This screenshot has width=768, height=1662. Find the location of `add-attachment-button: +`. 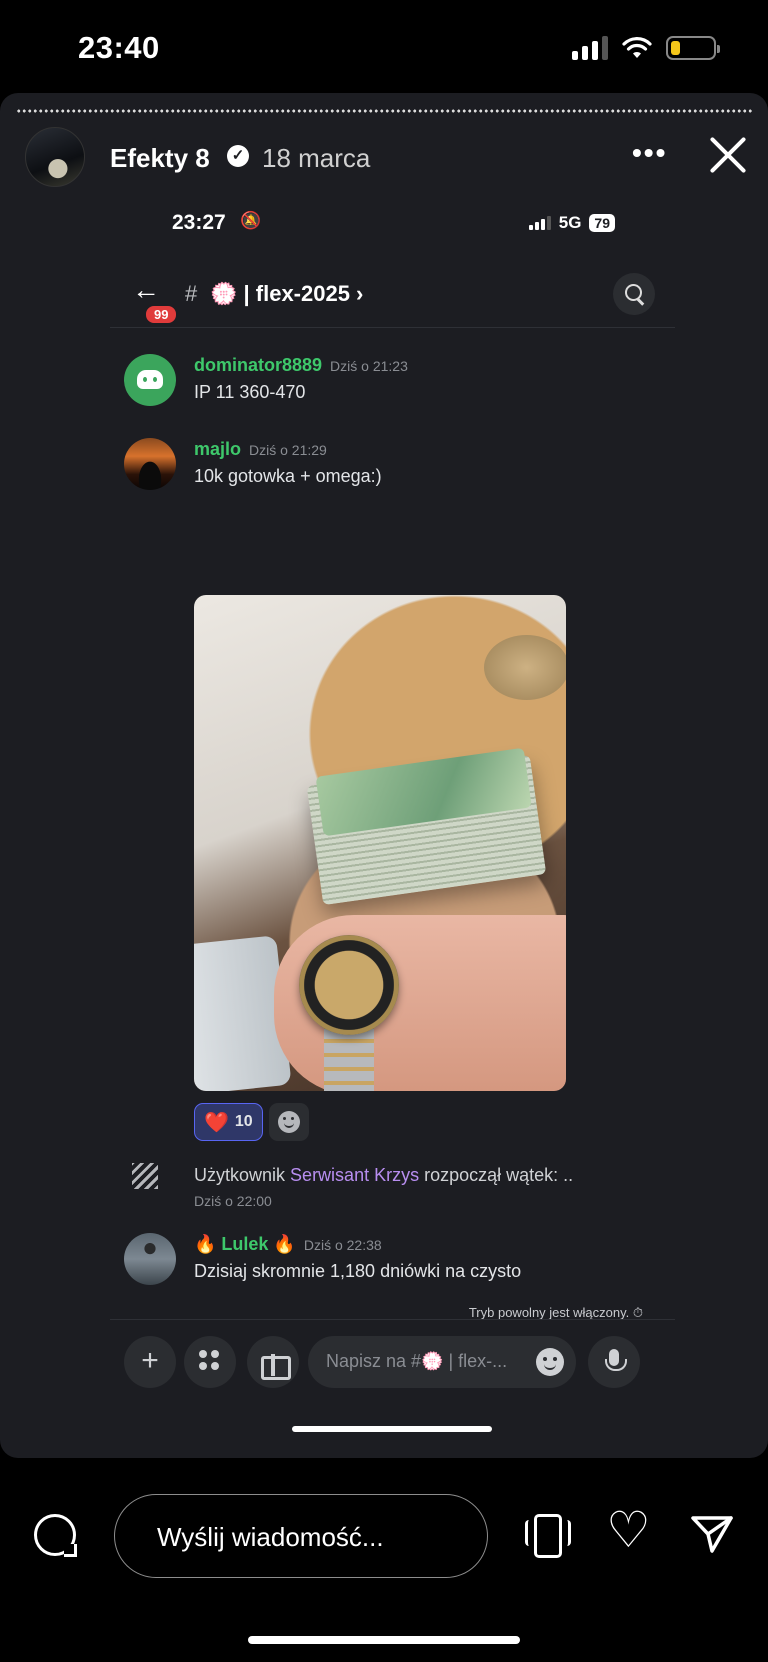

add-attachment-button: + is located at coordinates (150, 1362).